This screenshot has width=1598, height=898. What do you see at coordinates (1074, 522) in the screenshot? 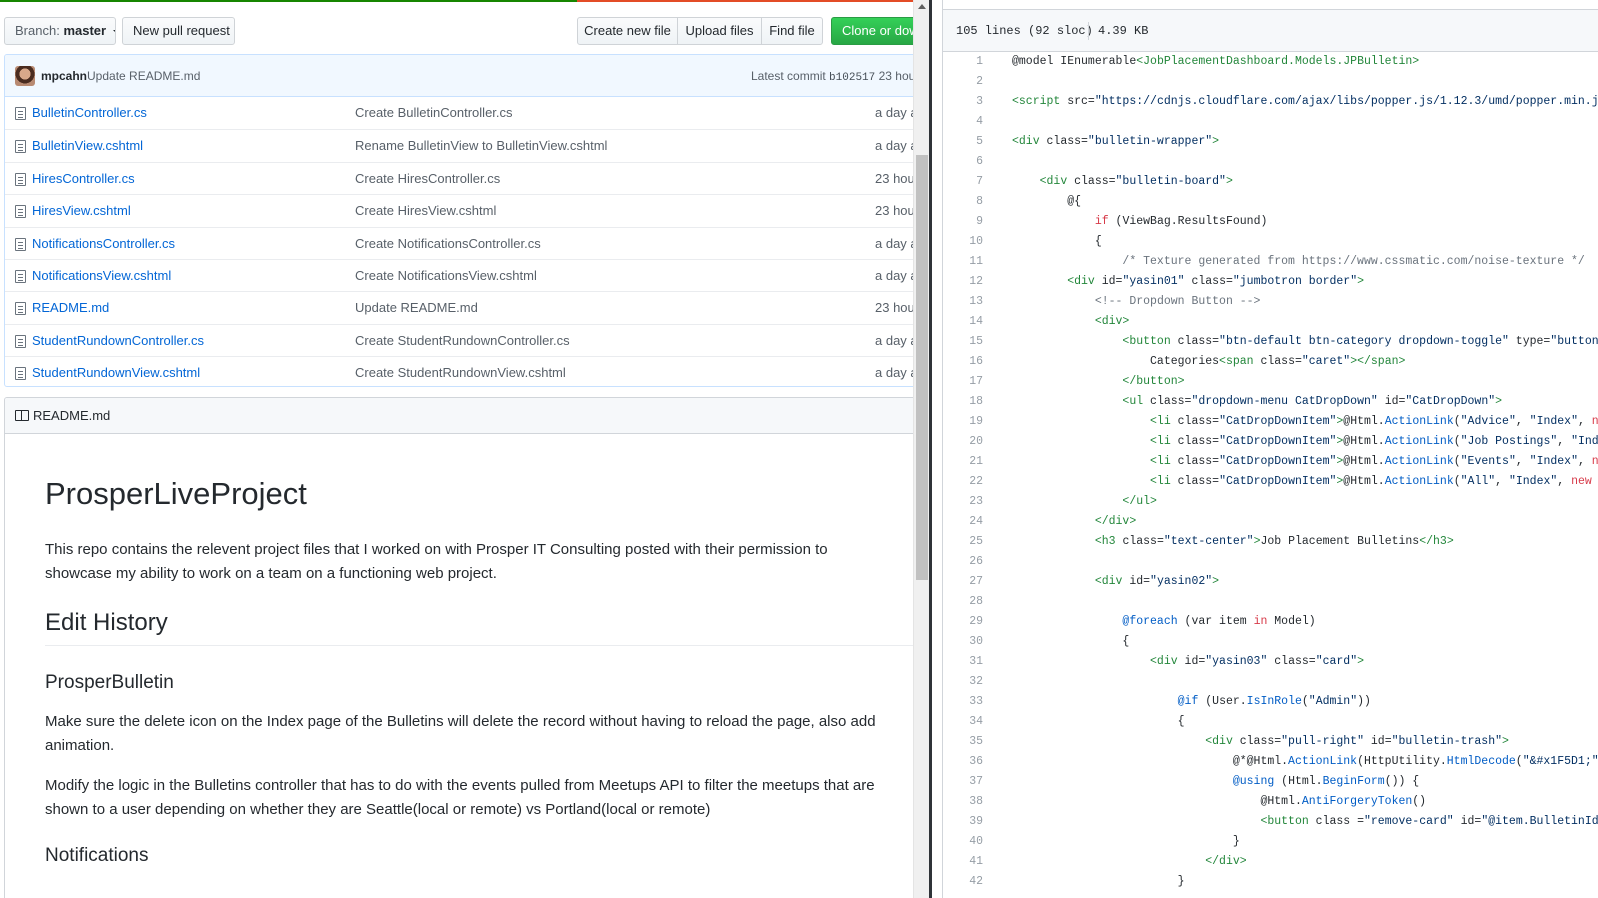
I see `line-content: </div>` at bounding box center [1074, 522].